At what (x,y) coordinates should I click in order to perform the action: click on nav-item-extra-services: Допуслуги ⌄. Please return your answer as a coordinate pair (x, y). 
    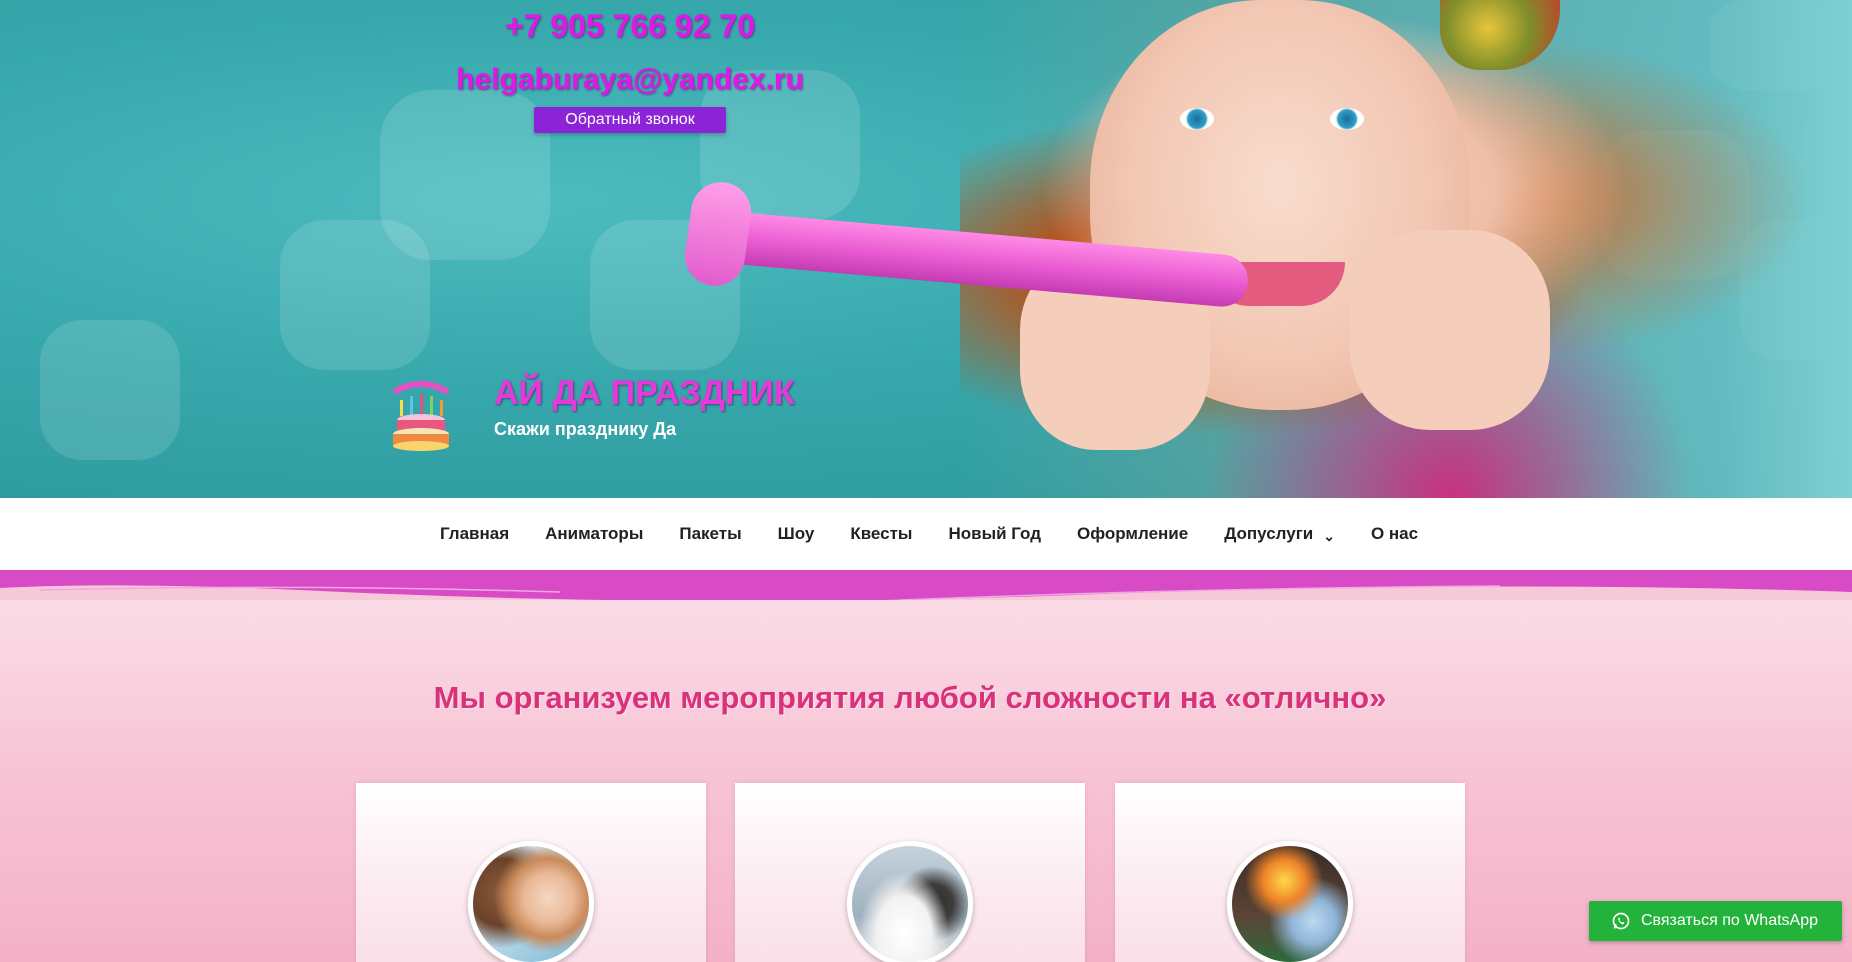
    Looking at the image, I should click on (1279, 534).